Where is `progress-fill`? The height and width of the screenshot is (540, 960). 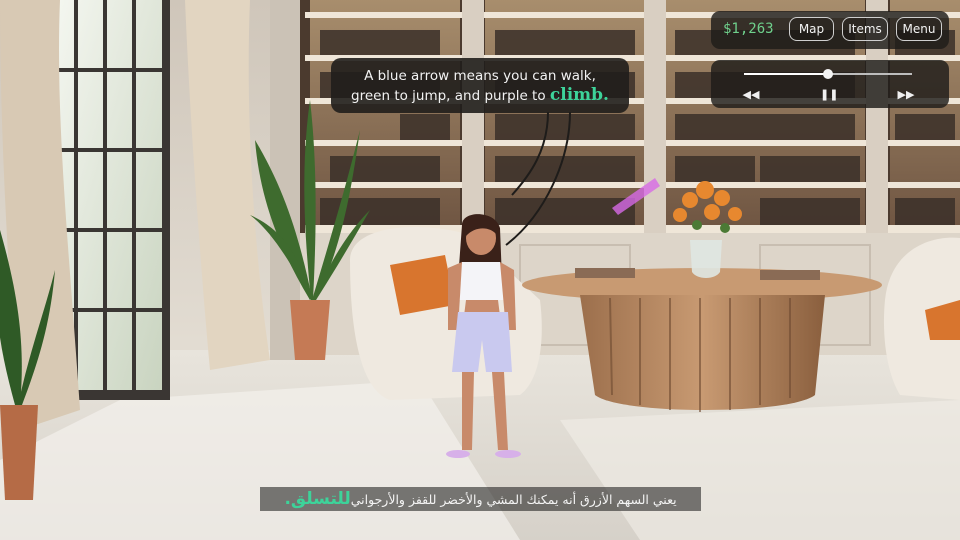 progress-fill is located at coordinates (786, 74).